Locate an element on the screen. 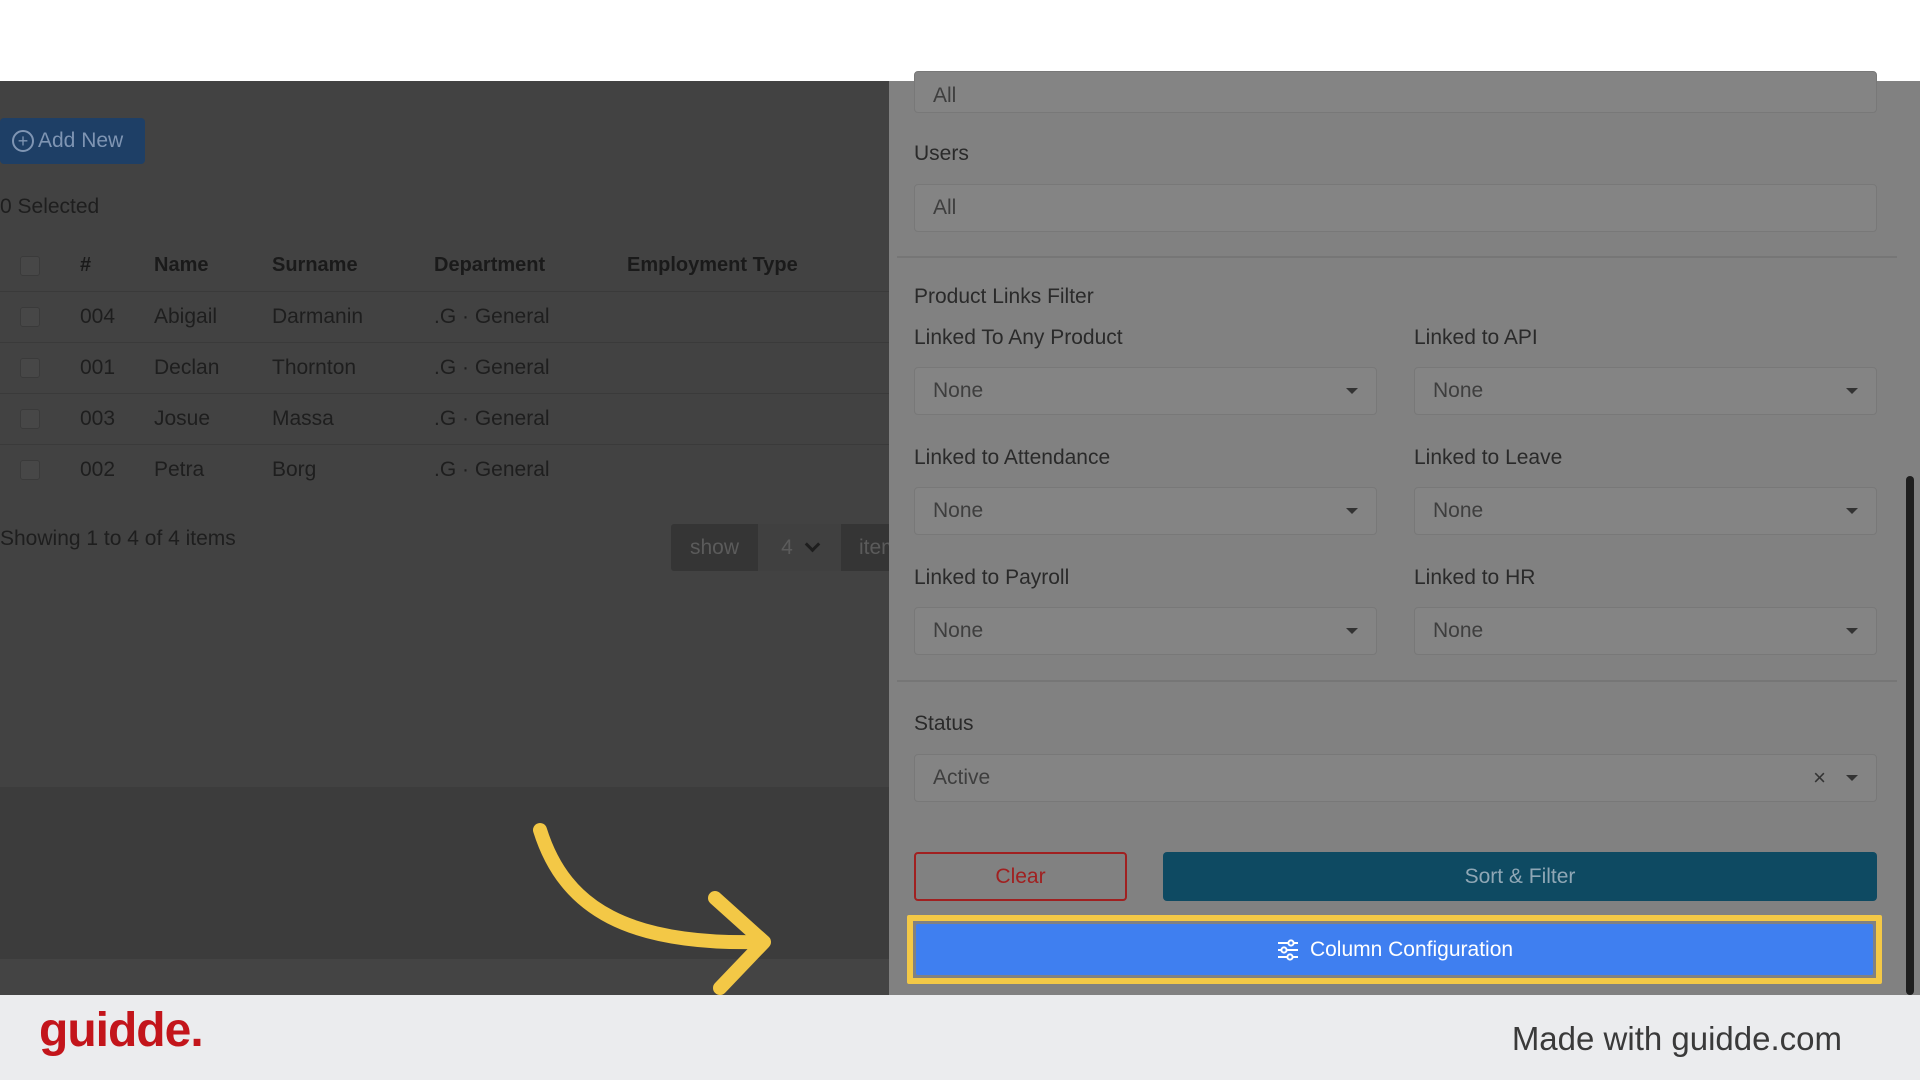 The width and height of the screenshot is (1920, 1080). linked-attendance-label: Linked to Attendance is located at coordinates (1012, 457).